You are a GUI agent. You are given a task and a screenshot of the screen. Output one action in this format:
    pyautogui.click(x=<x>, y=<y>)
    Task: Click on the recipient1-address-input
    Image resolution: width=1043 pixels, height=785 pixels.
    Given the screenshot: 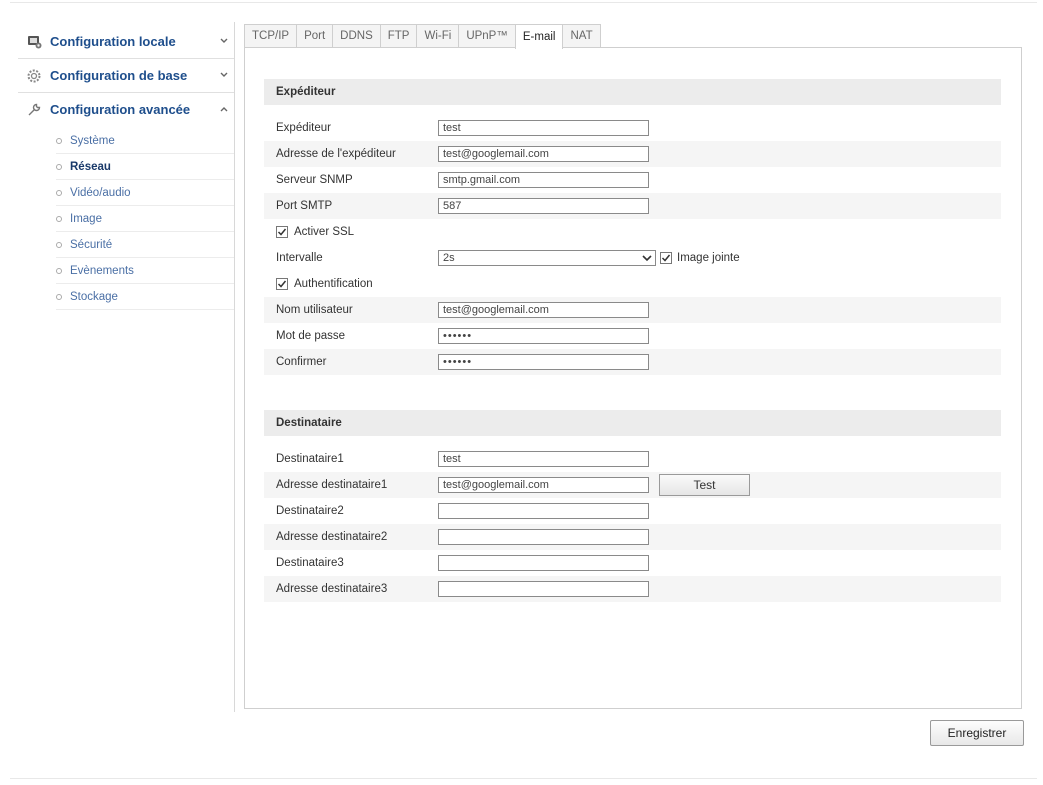 What is the action you would take?
    pyautogui.click(x=543, y=485)
    